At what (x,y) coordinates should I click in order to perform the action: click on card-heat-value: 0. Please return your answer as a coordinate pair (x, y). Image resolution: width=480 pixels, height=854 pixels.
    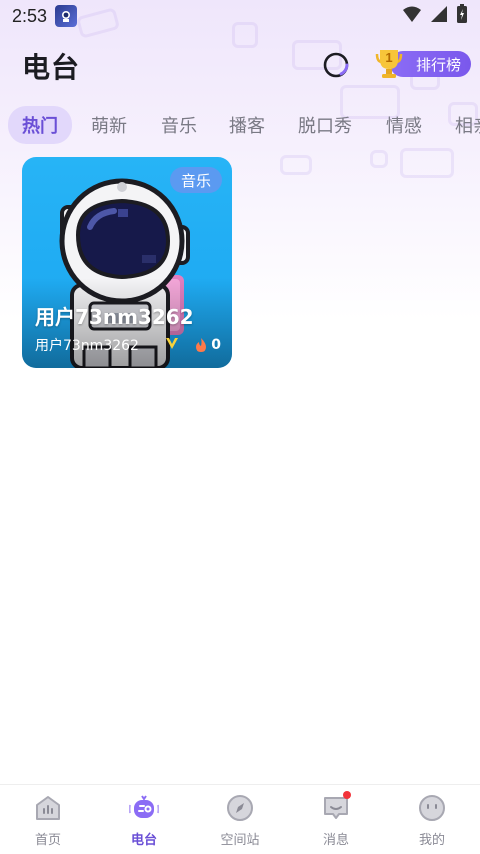
    Looking at the image, I should click on (216, 345).